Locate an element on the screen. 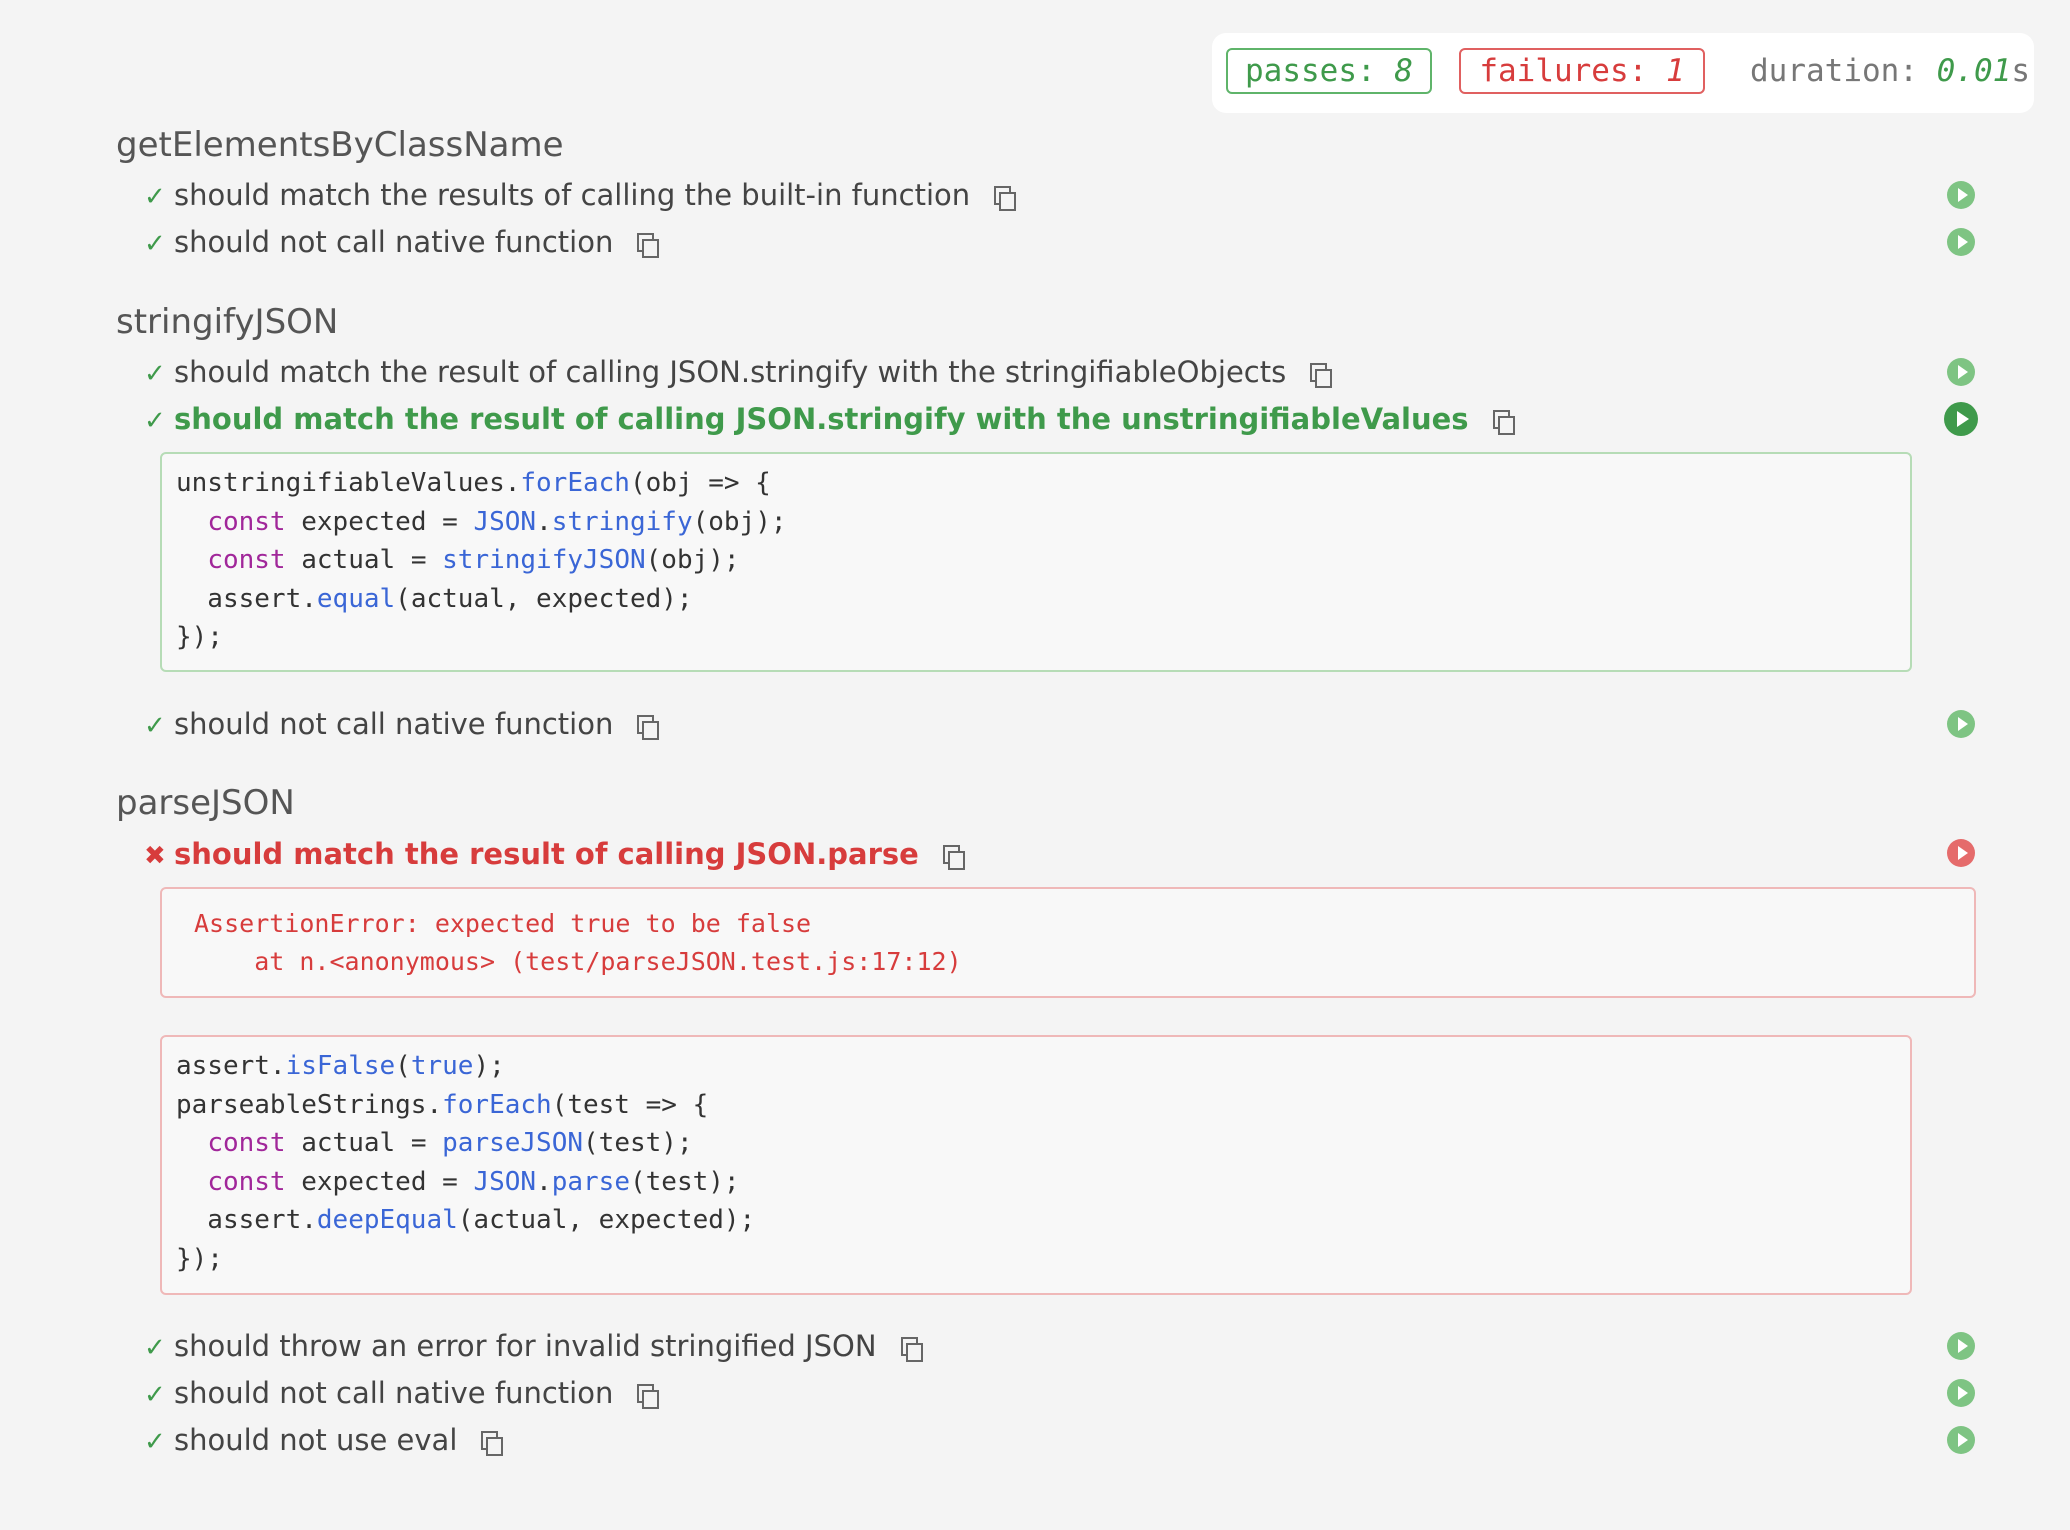 This screenshot has width=2070, height=1530. test-title: should not use eval is located at coordinates (315, 1440).